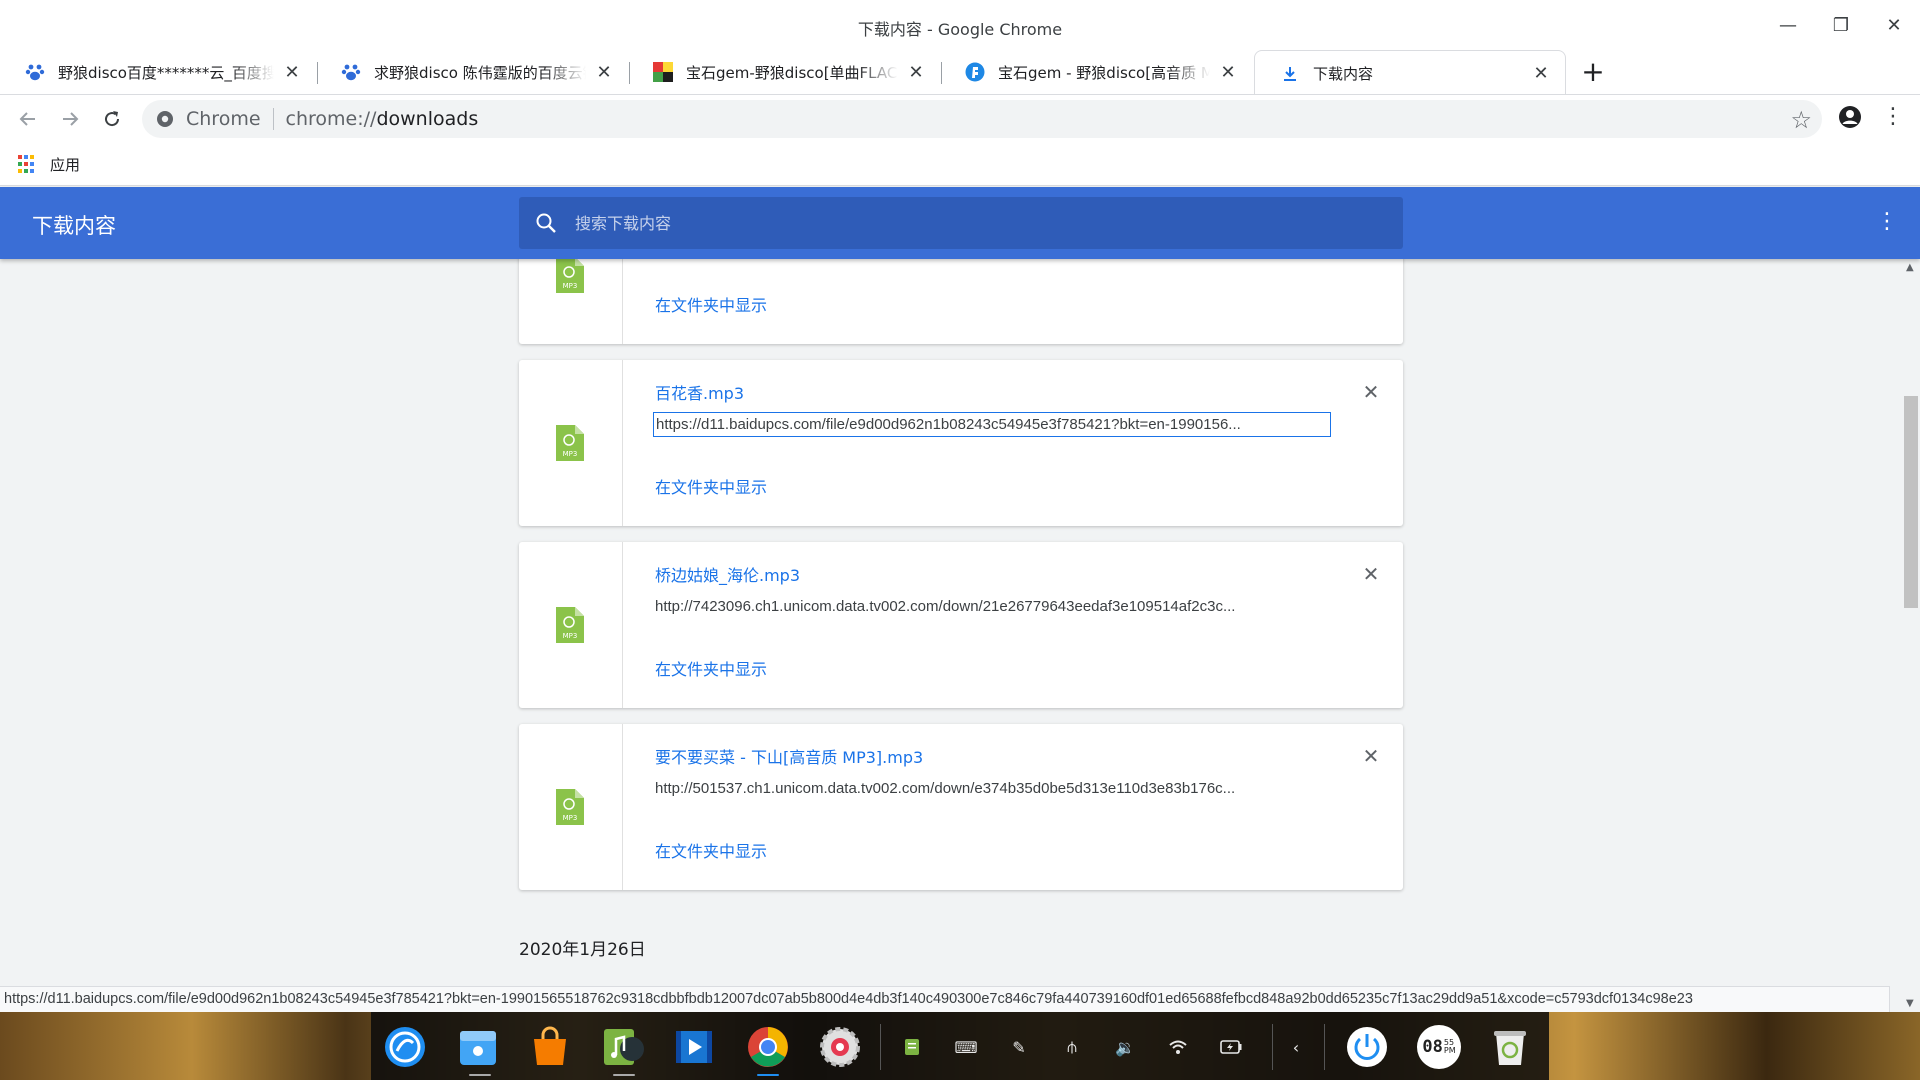  What do you see at coordinates (166, 72) in the screenshot?
I see `tab-label: 野狼disco百度*******云_百度搜索` at bounding box center [166, 72].